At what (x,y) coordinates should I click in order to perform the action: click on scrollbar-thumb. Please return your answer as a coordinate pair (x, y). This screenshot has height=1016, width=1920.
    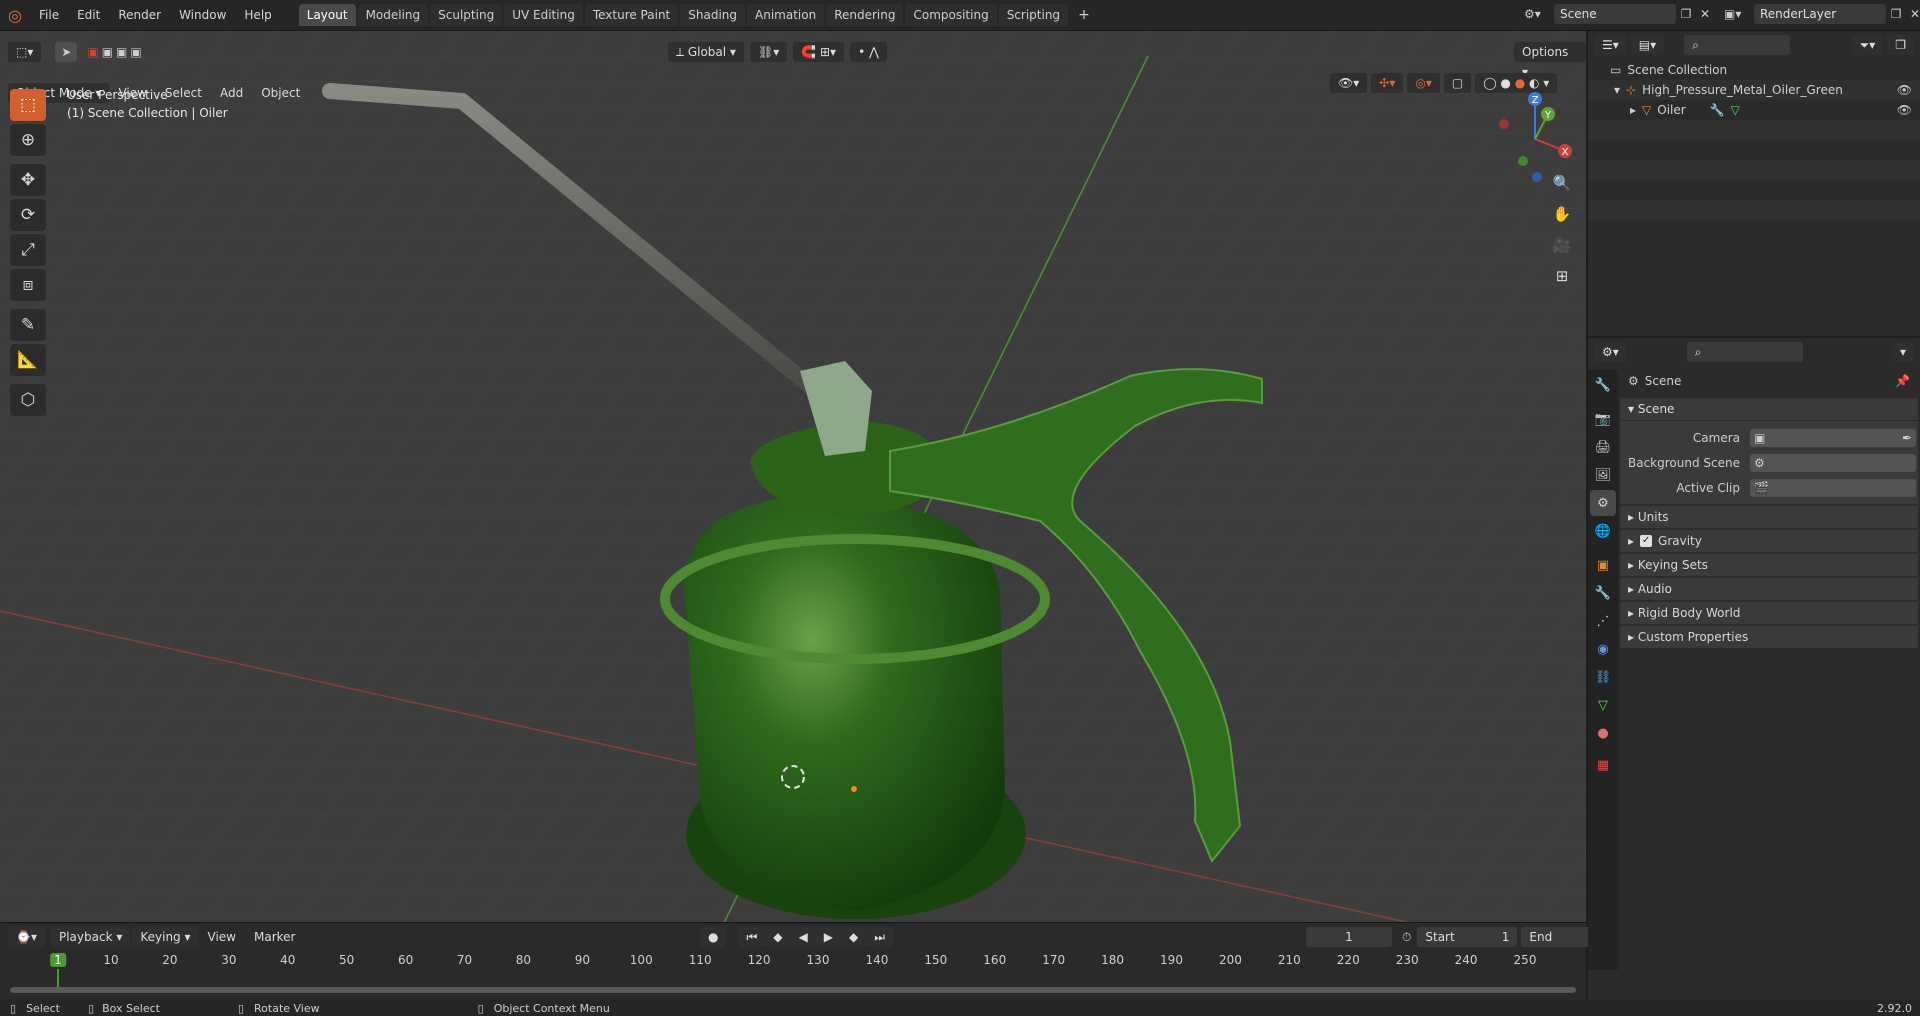
    Looking at the image, I should click on (793, 990).